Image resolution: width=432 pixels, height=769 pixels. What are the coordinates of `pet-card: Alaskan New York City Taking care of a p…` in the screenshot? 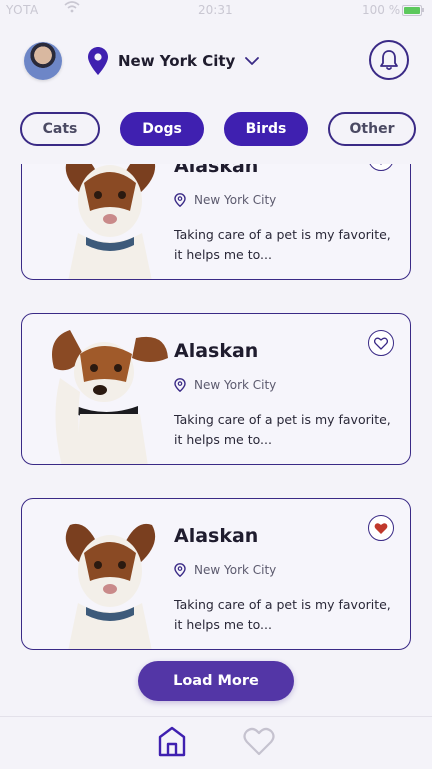 It's located at (216, 222).